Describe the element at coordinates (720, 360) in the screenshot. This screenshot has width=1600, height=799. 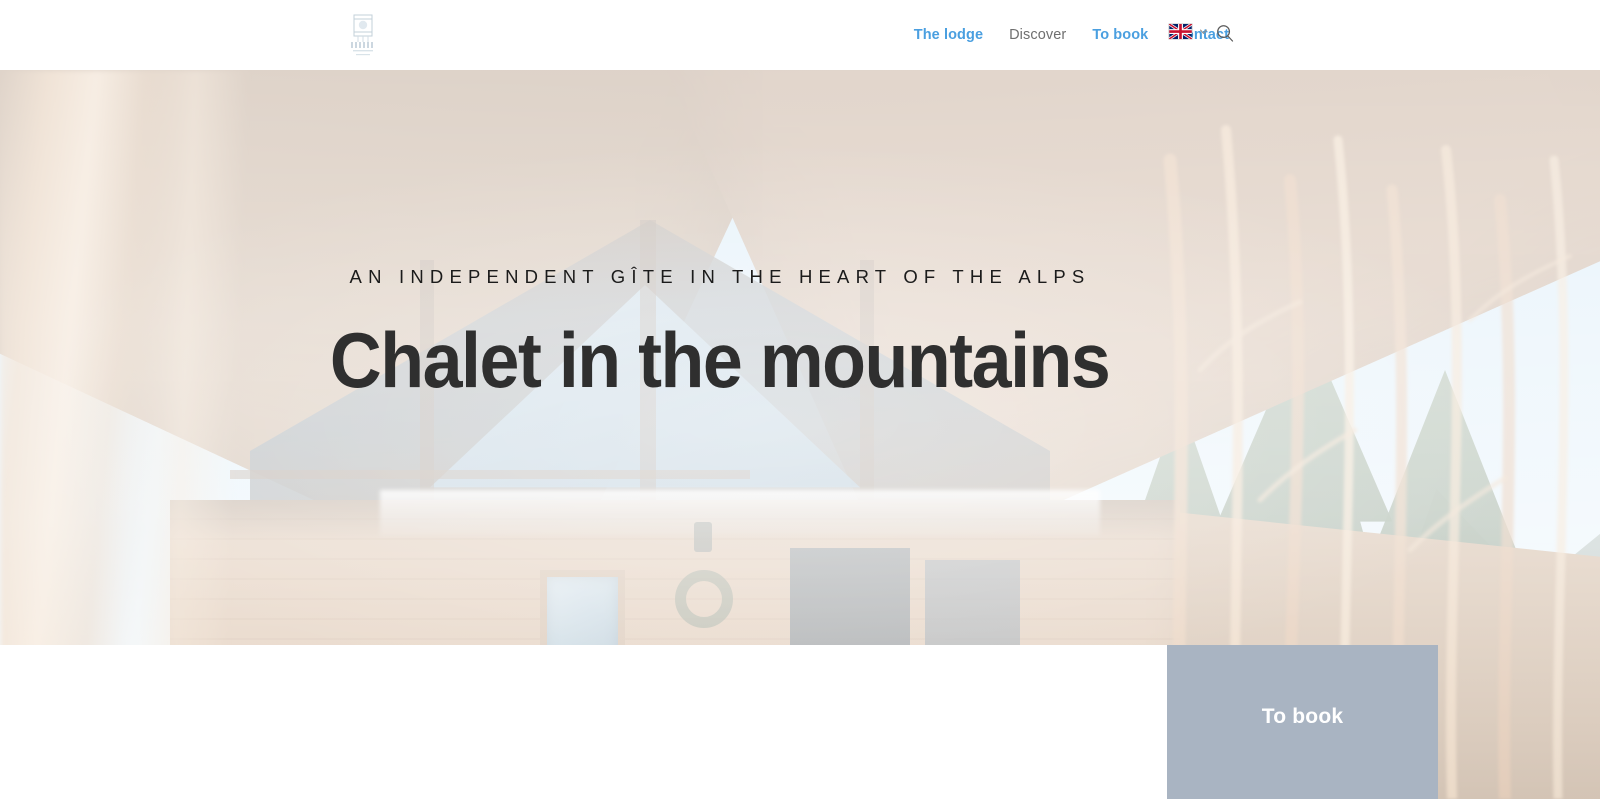
I see `page-title: Chalet in the mountains` at that location.